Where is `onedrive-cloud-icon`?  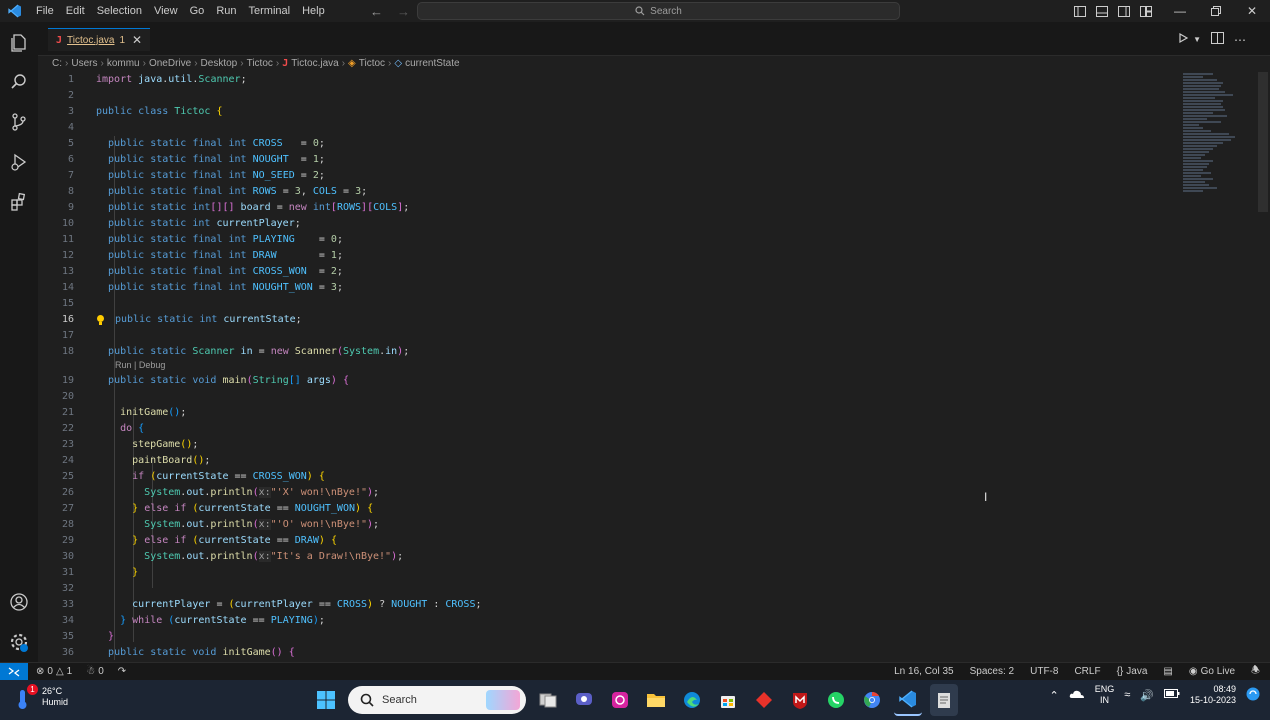
onedrive-cloud-icon is located at coordinates (1077, 695).